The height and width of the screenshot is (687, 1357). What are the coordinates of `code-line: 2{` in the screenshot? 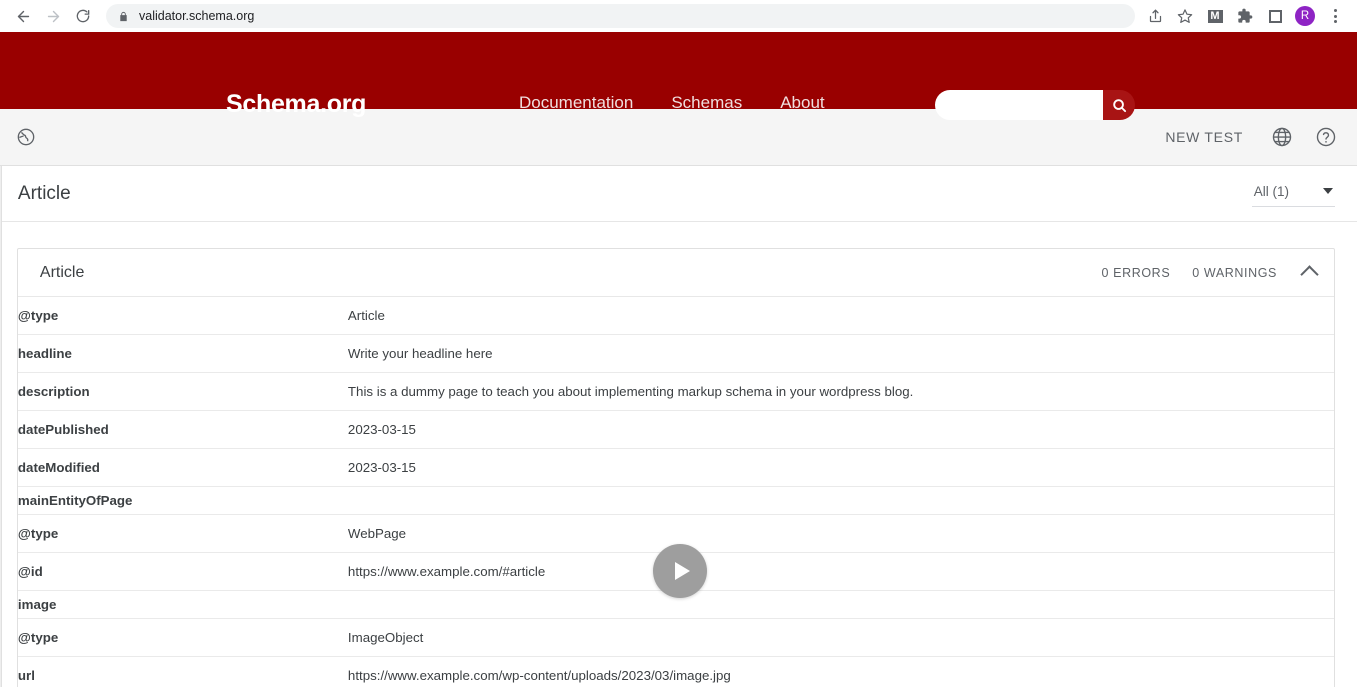 It's located at (0, 196).